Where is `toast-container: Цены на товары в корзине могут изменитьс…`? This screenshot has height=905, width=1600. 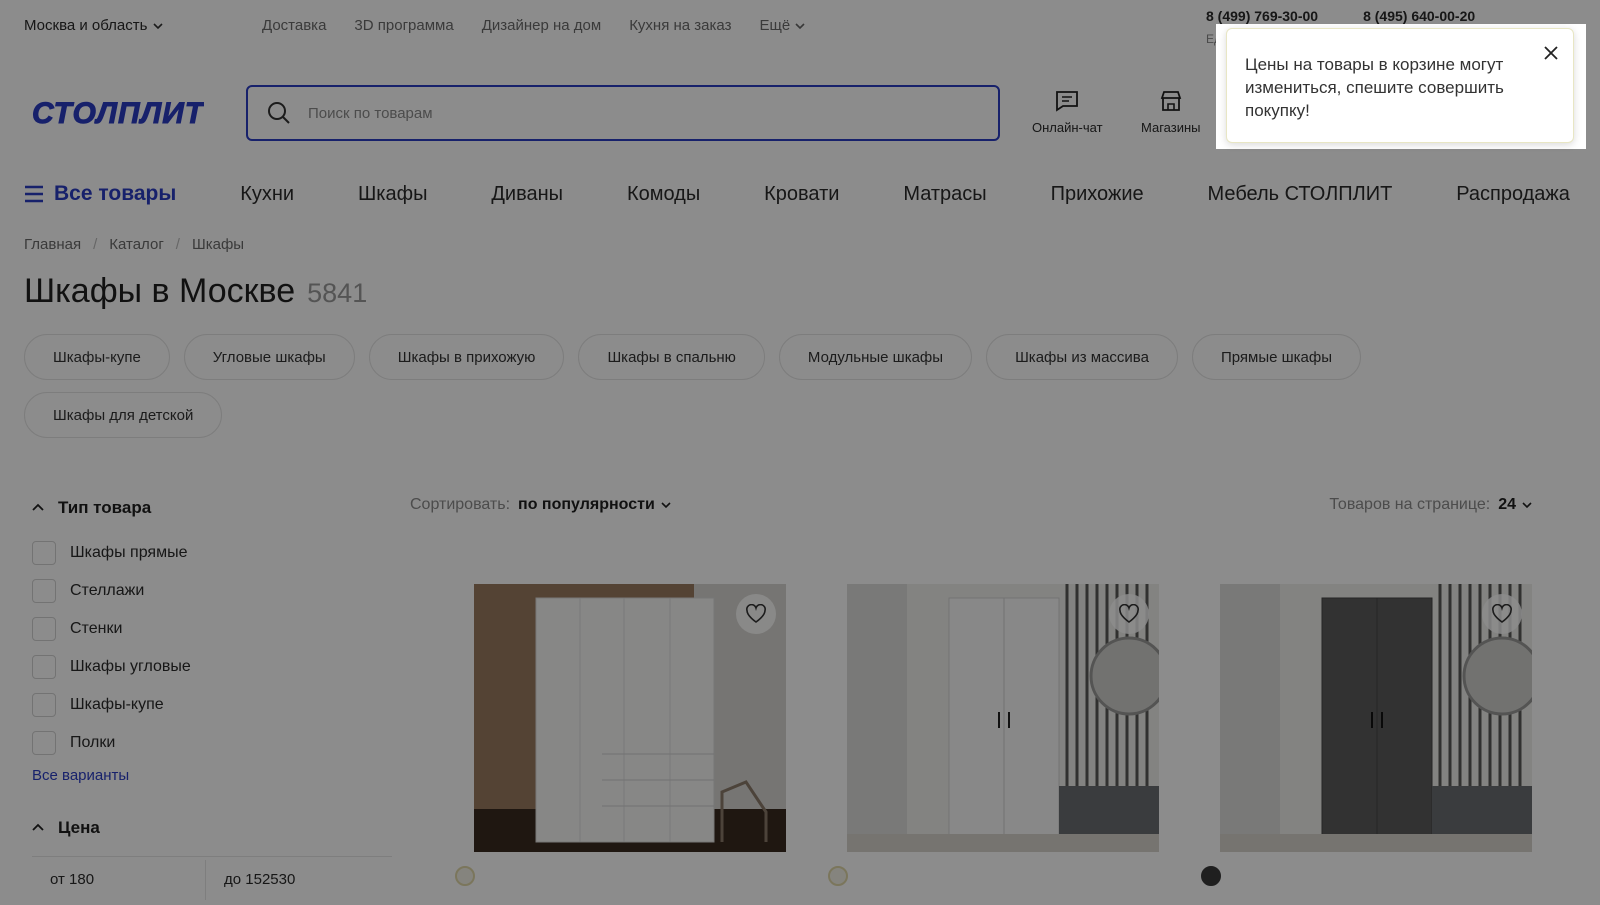 toast-container: Цены на товары в корзине могут изменитьс… is located at coordinates (1401, 86).